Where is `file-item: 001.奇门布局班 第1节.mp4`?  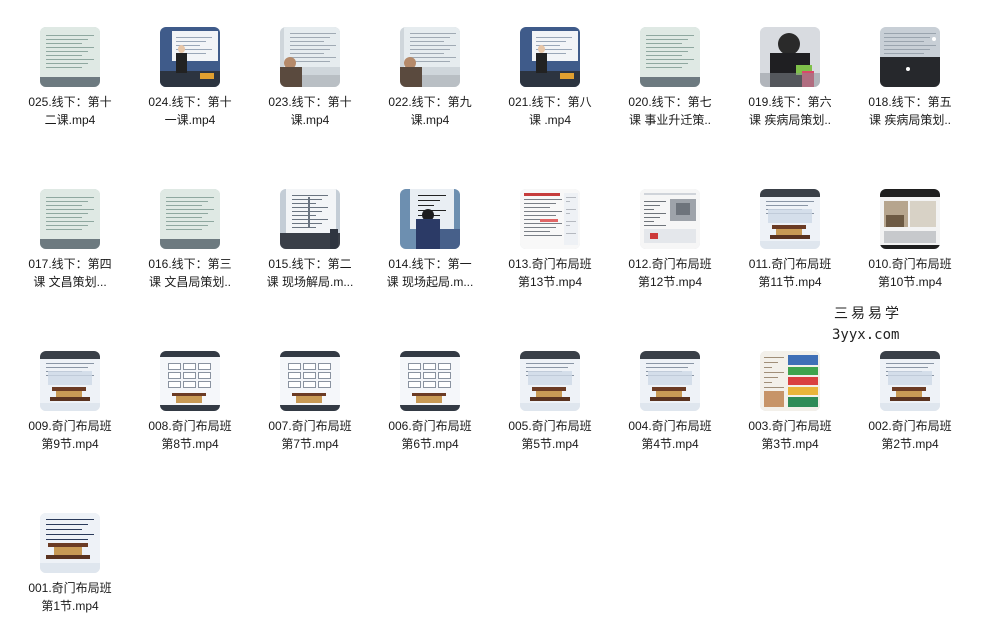
file-item: 001.奇门布局班 第1节.mp4 is located at coordinates (70, 578).